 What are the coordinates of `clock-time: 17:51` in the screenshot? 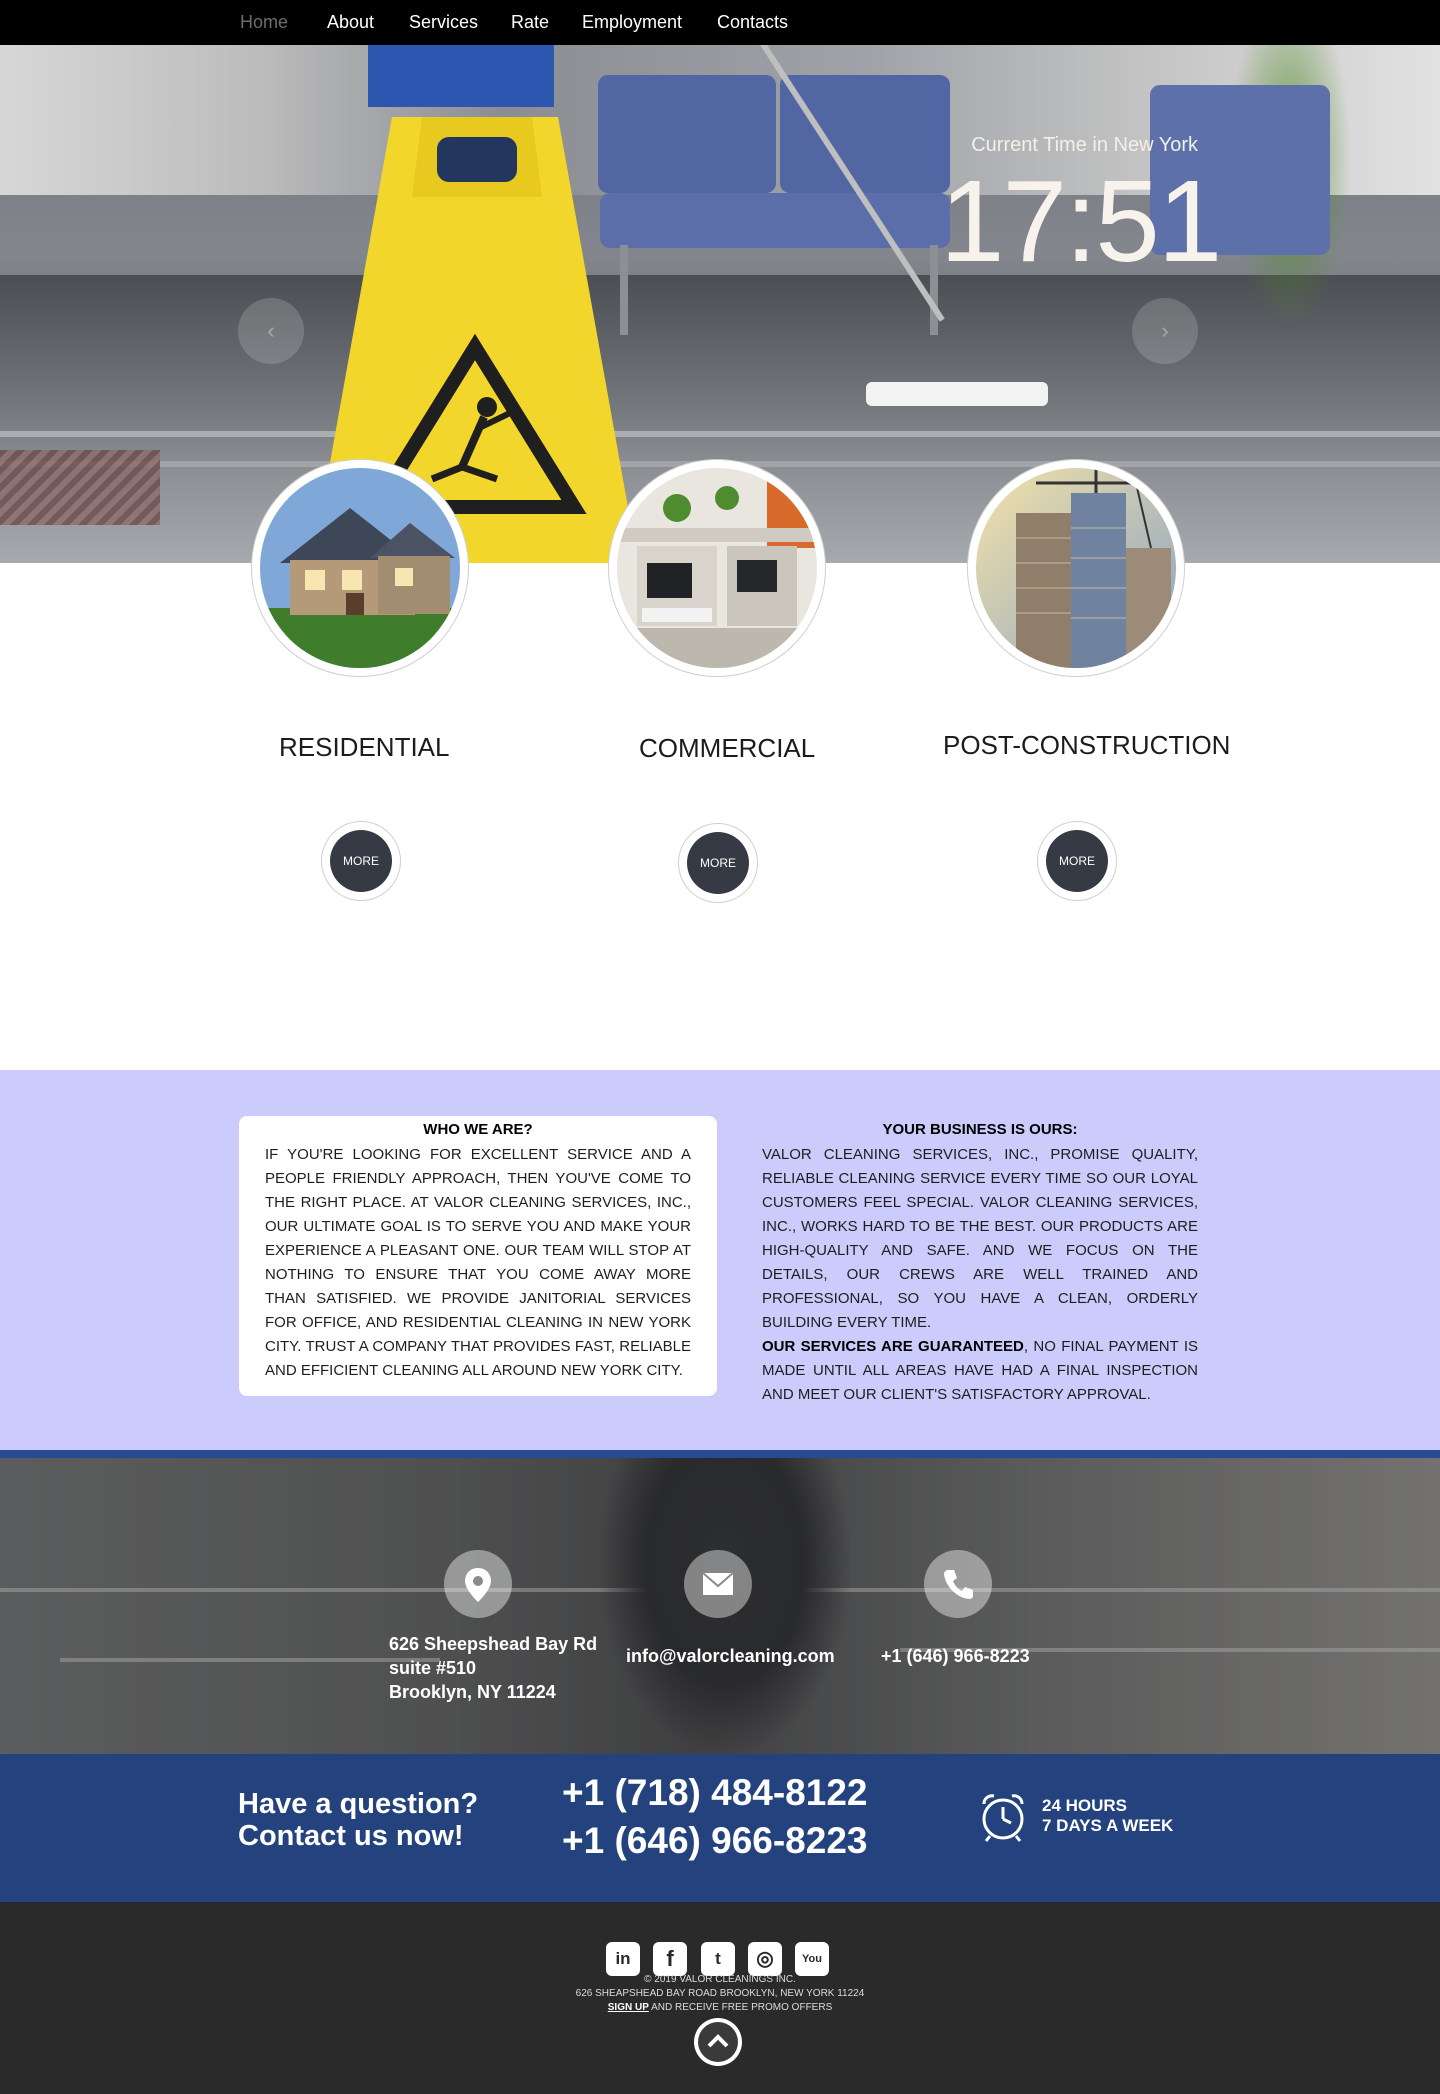 It's located at (1081, 221).